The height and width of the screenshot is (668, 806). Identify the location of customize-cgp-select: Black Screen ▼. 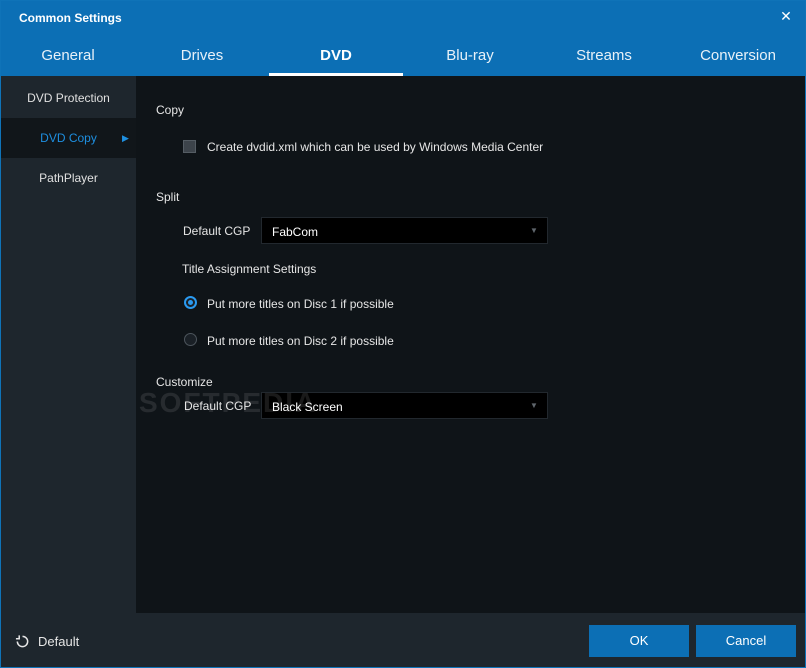
(404, 405).